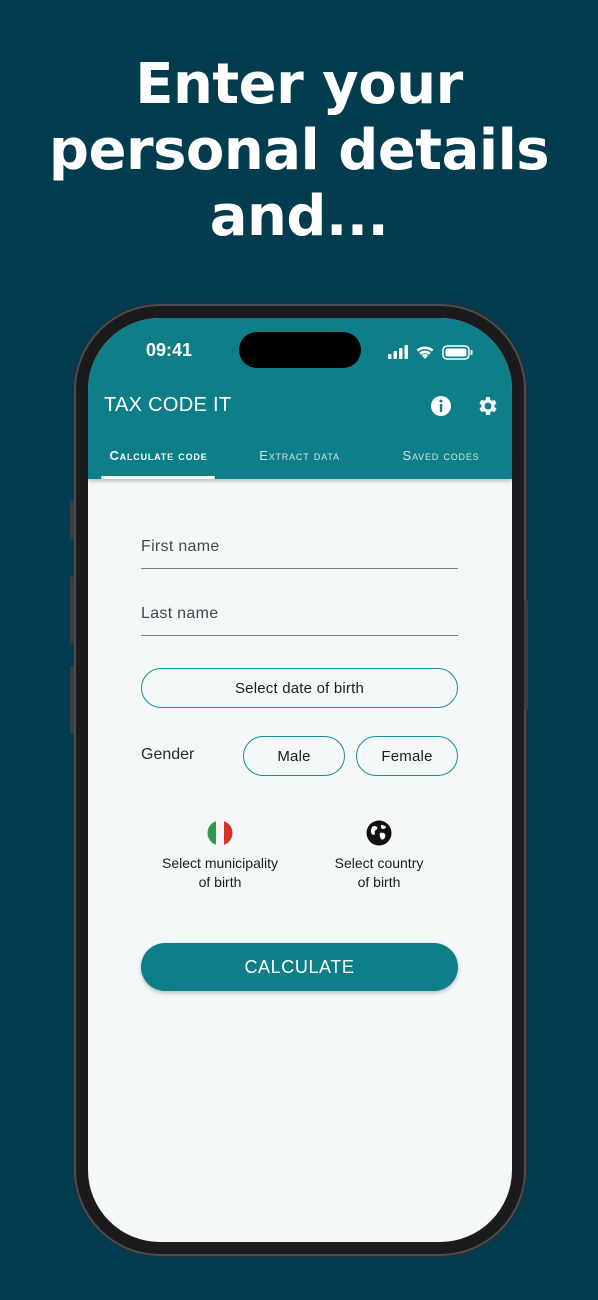 The image size is (598, 1300). I want to click on gender-female-button: Female, so click(407, 756).